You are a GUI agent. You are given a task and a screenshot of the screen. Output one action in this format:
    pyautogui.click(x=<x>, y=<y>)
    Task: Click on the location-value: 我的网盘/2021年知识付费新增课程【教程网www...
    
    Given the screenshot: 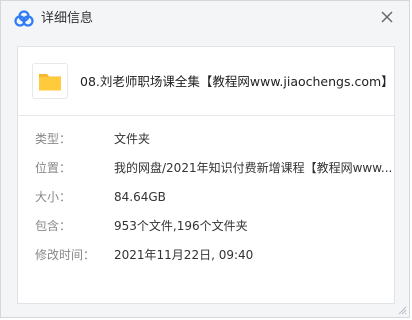 What is the action you would take?
    pyautogui.click(x=253, y=168)
    